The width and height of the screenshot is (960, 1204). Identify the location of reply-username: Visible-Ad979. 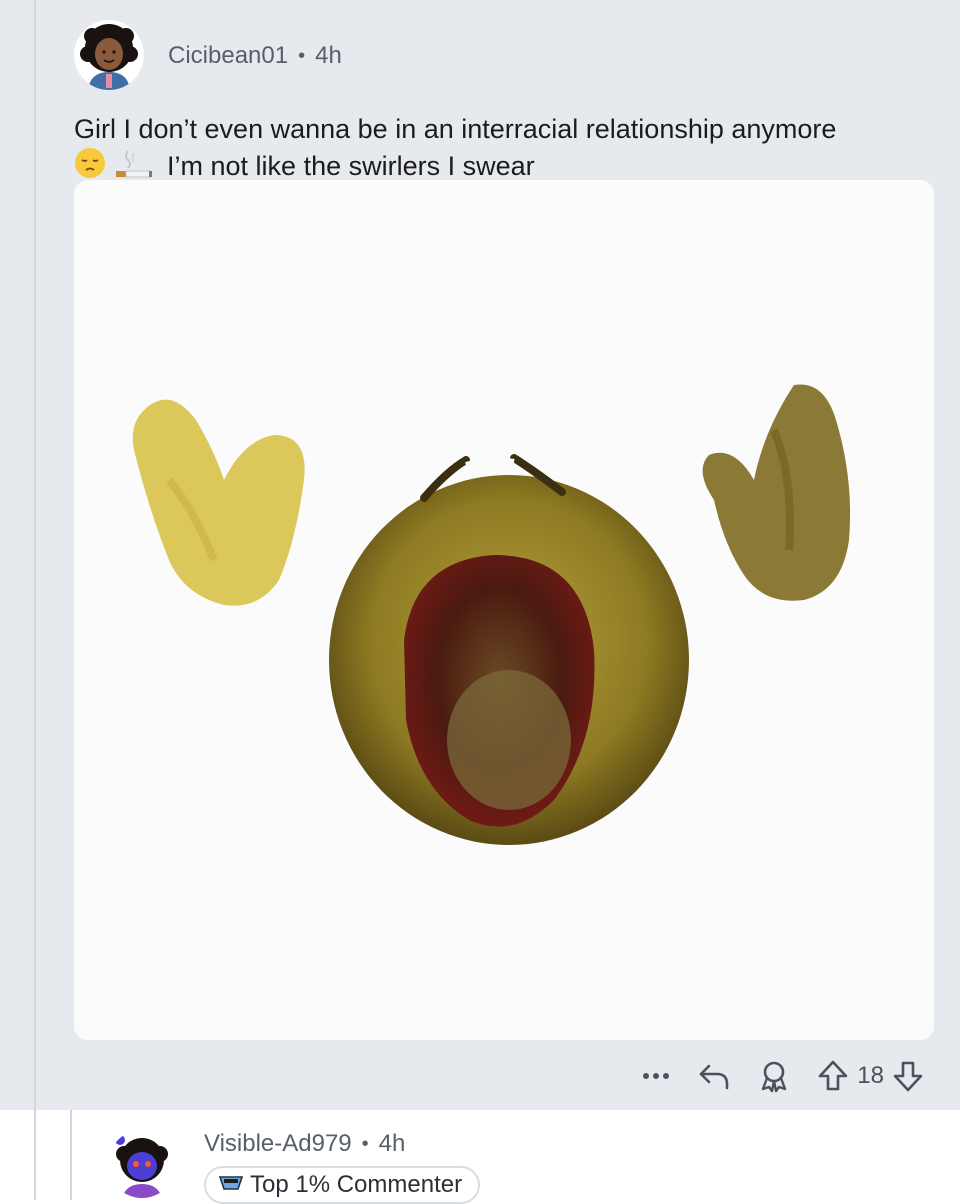
(278, 1144).